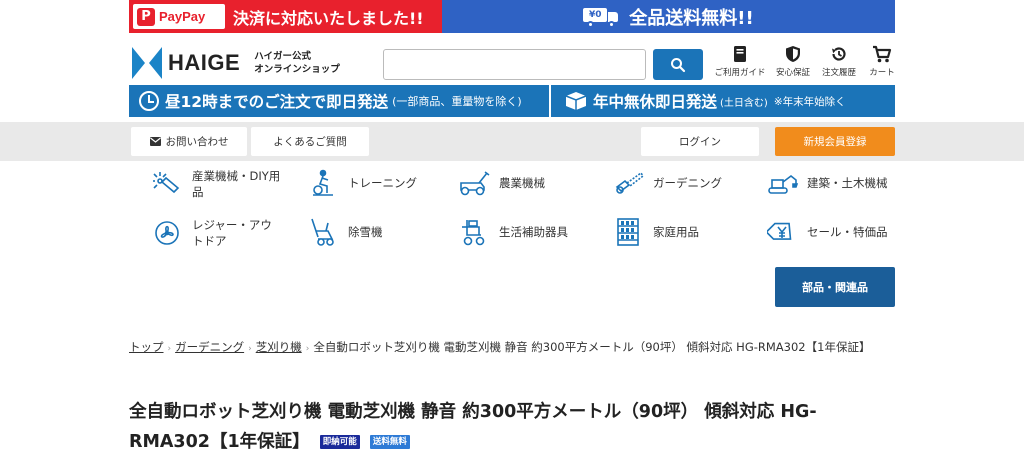  I want to click on category-leisure-outdoor: レジャー・アウトドア, so click(216, 233).